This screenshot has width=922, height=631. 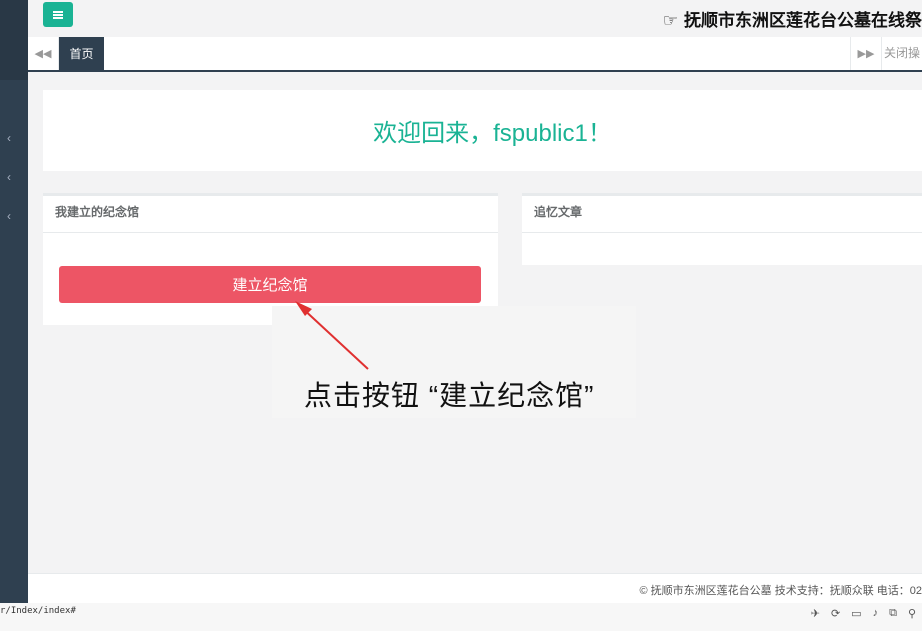 I want to click on zoom-icon: ⚲, so click(x=912, y=613).